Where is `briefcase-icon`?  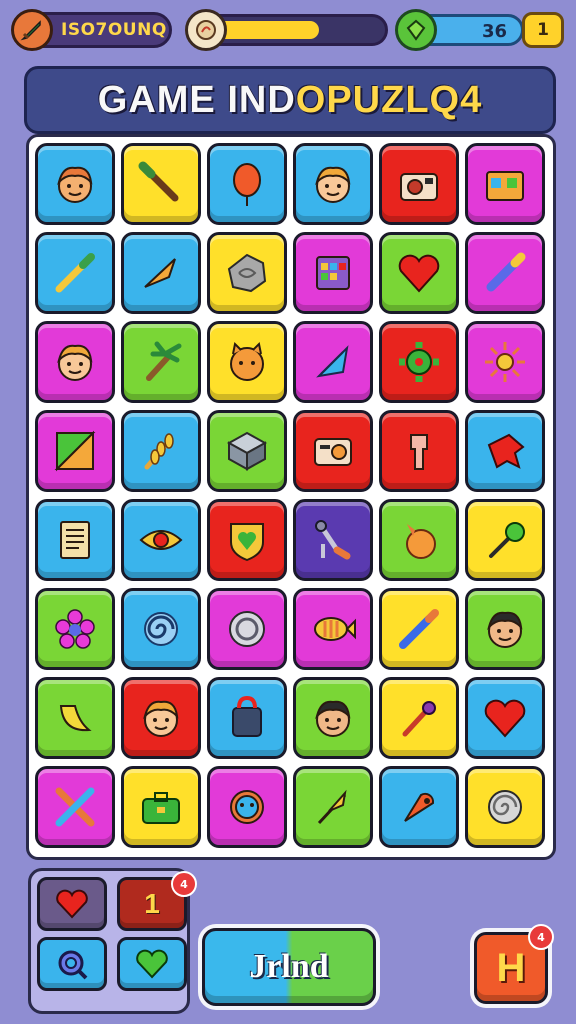
briefcase-icon is located at coordinates (161, 808).